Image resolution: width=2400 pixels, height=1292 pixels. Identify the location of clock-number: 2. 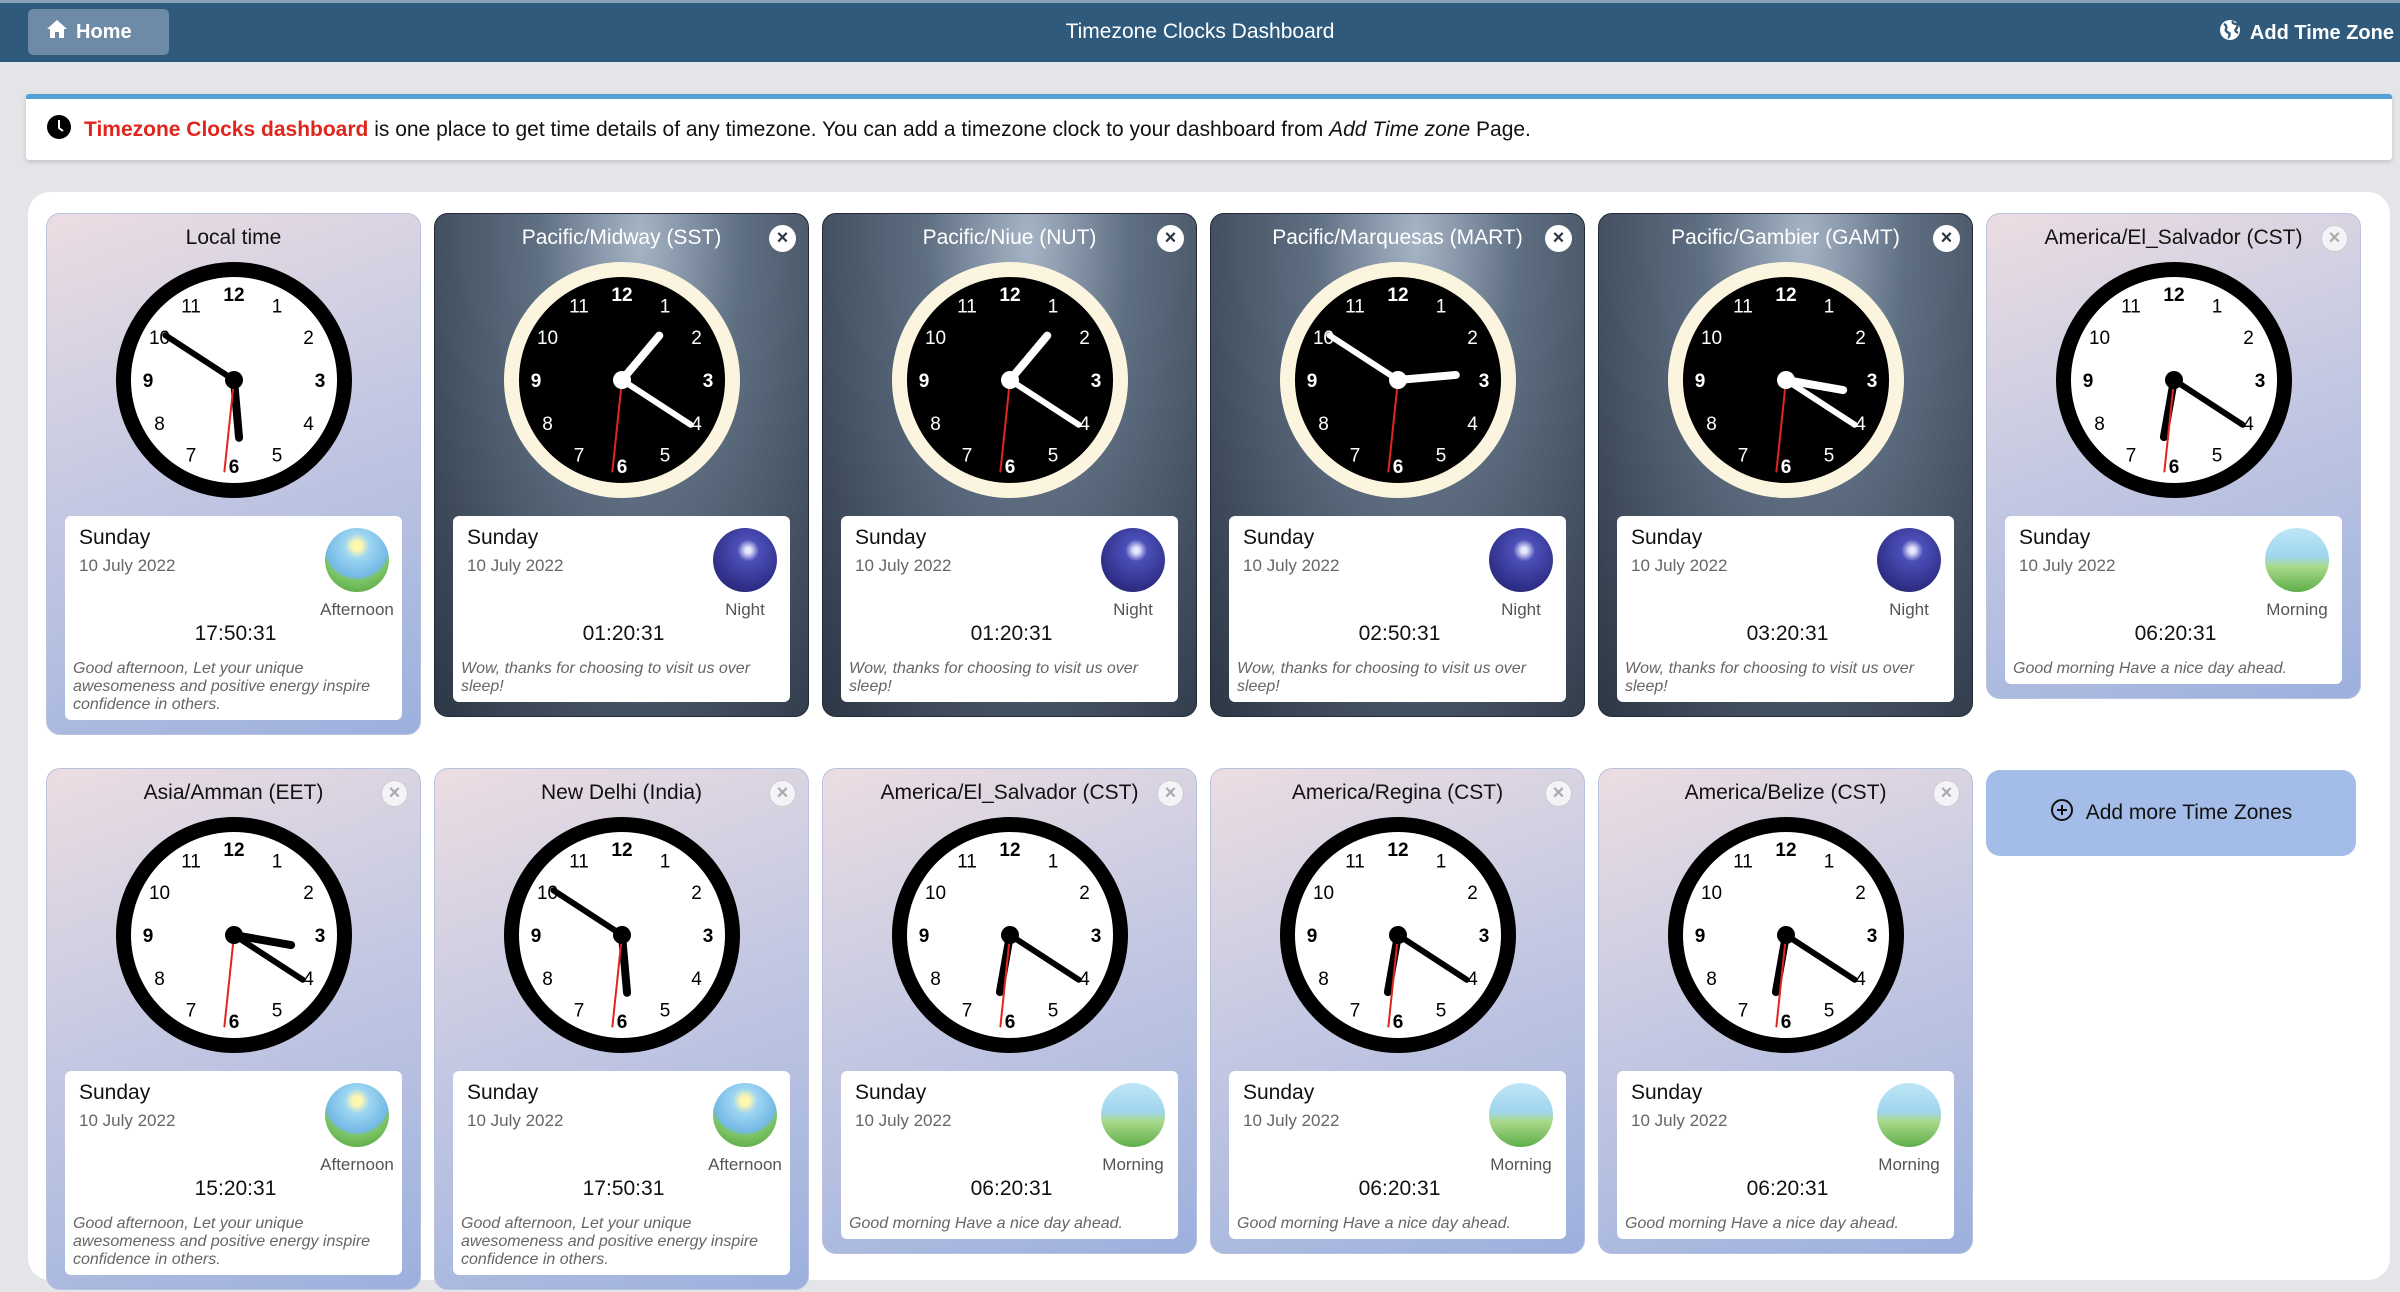
(1472, 893).